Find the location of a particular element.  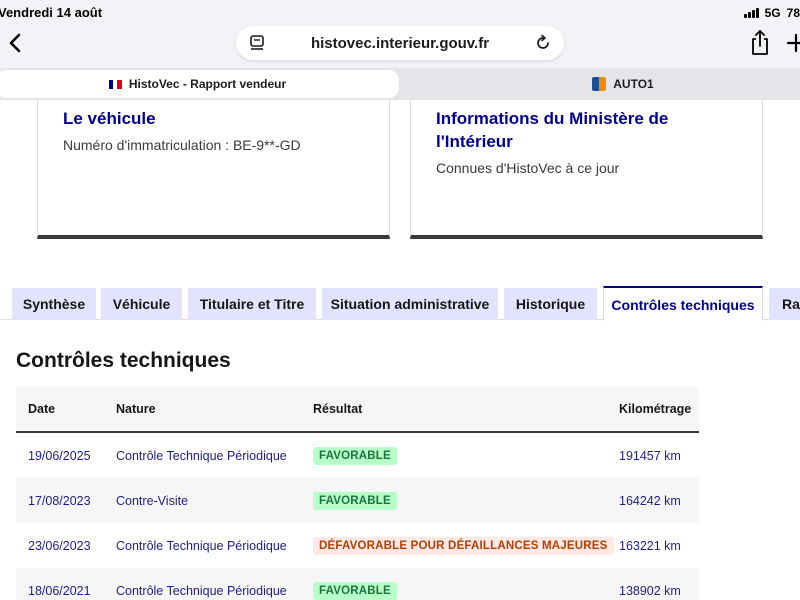

cell-mileage: 163221 km is located at coordinates (650, 545).